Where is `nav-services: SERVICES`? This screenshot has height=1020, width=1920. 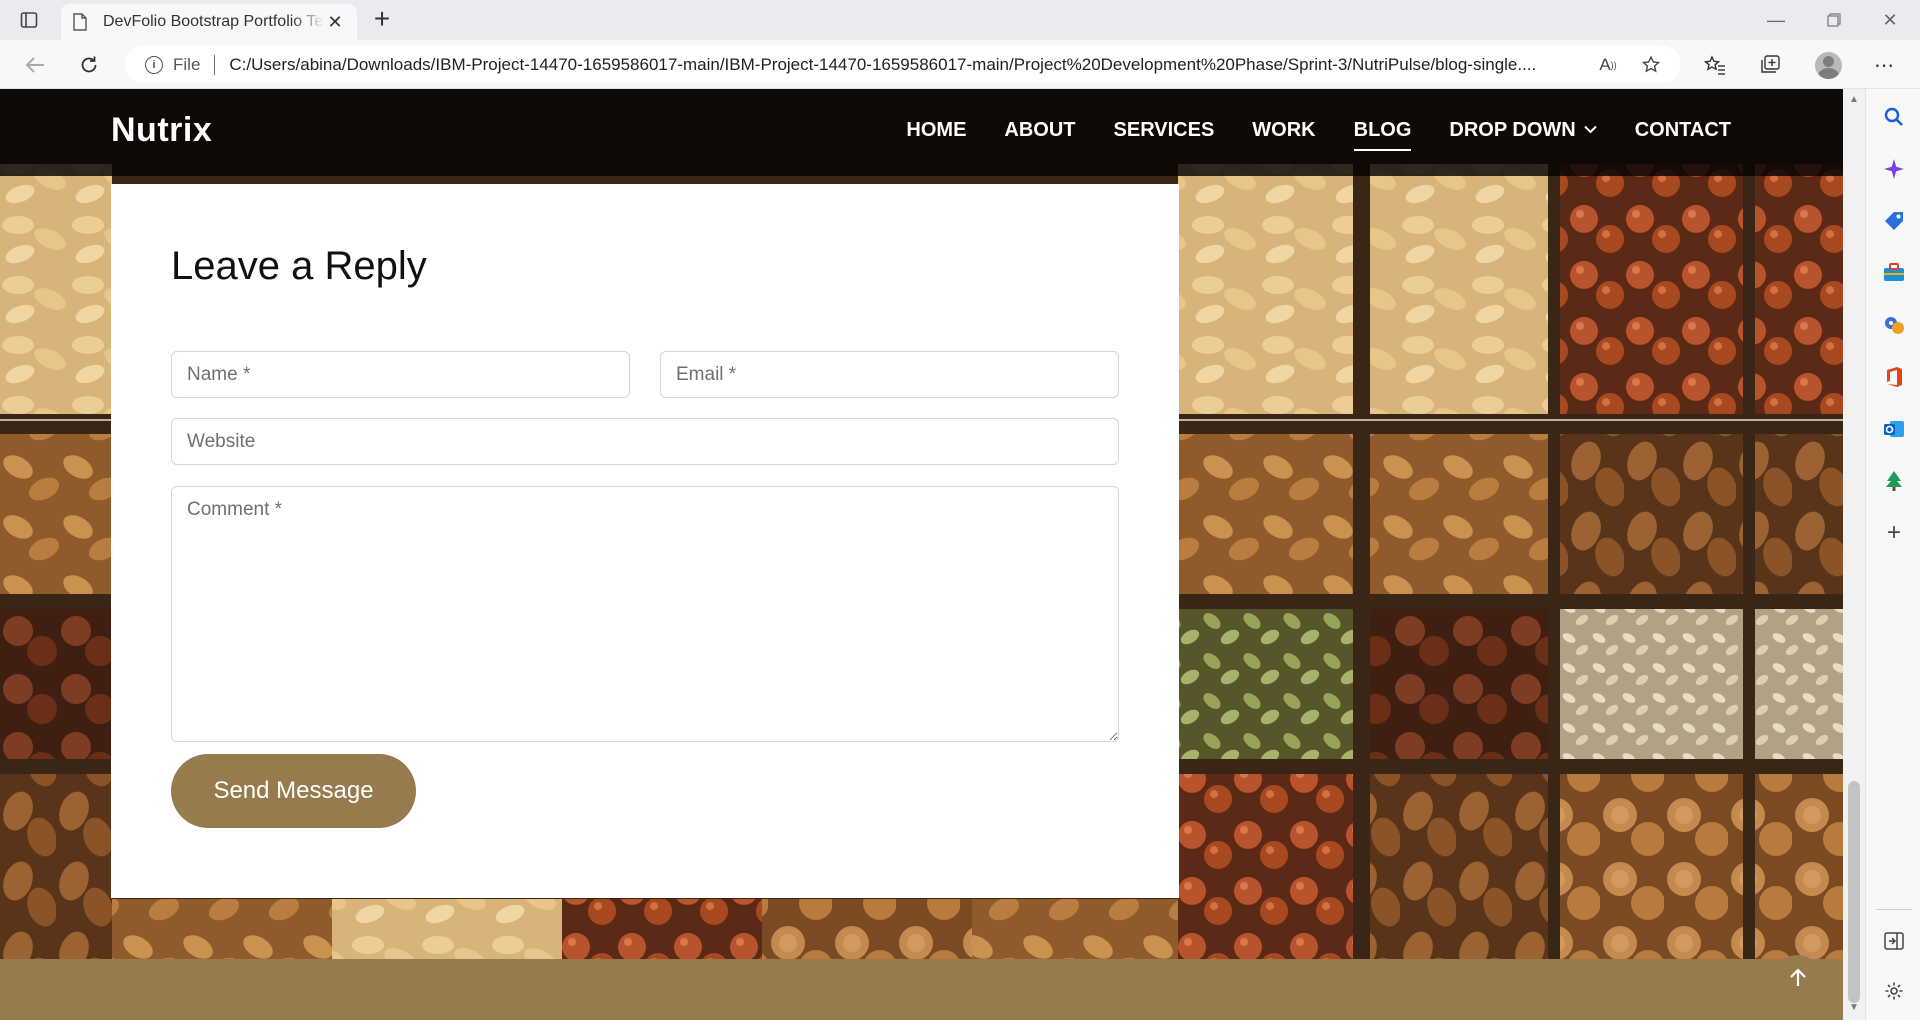
nav-services: SERVICES is located at coordinates (1164, 130).